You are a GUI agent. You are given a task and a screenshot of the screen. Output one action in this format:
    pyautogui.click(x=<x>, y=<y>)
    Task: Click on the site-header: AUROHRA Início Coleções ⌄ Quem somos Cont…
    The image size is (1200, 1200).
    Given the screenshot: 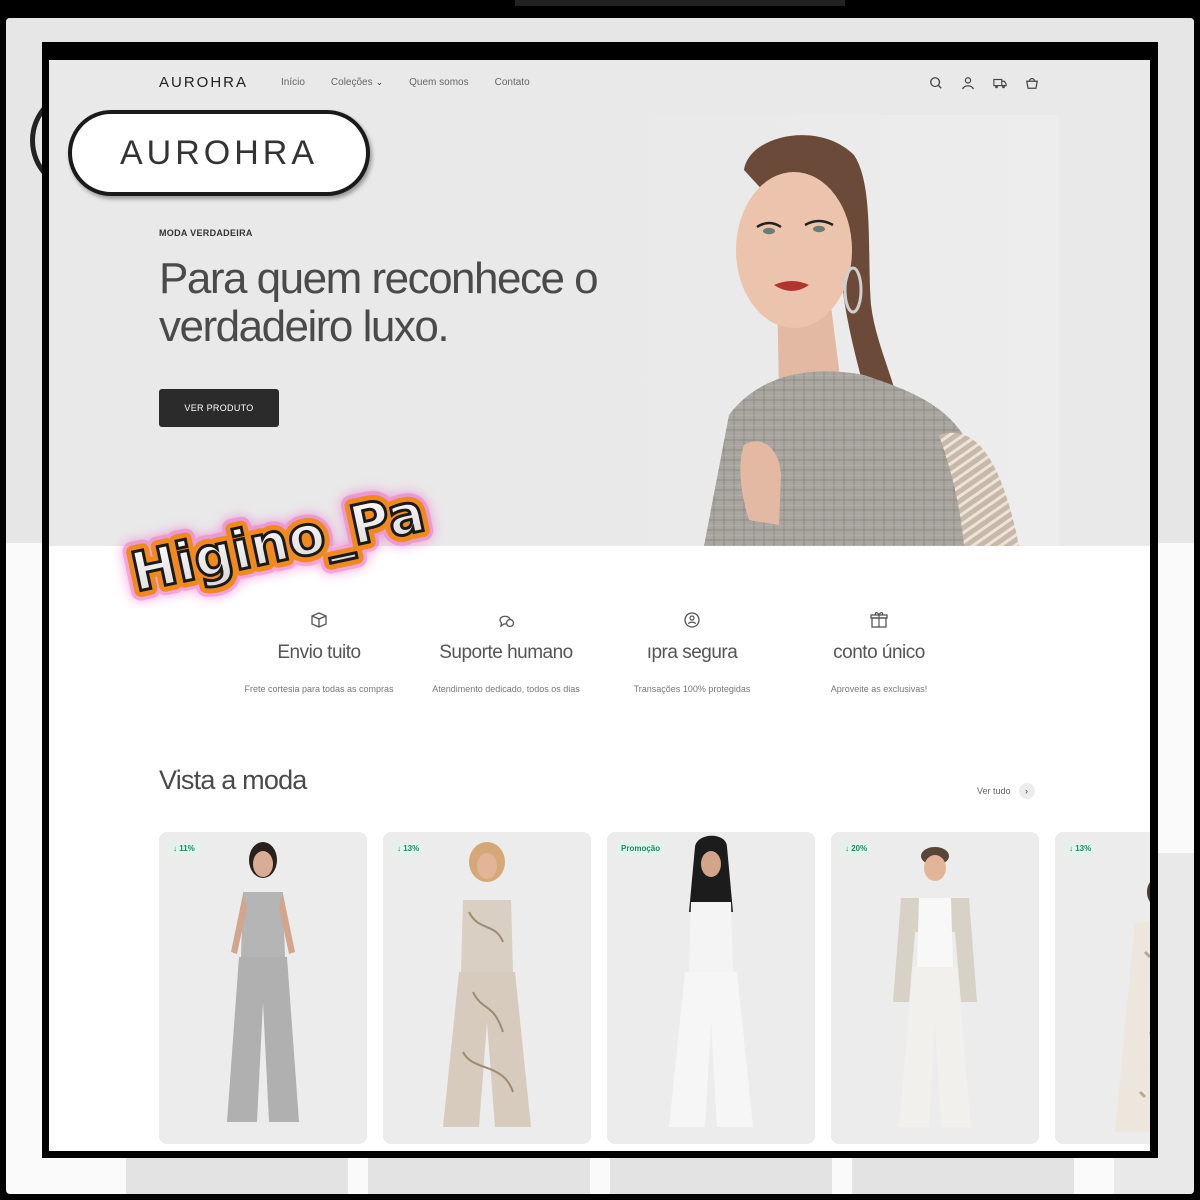 What is the action you would take?
    pyautogui.click(x=599, y=84)
    